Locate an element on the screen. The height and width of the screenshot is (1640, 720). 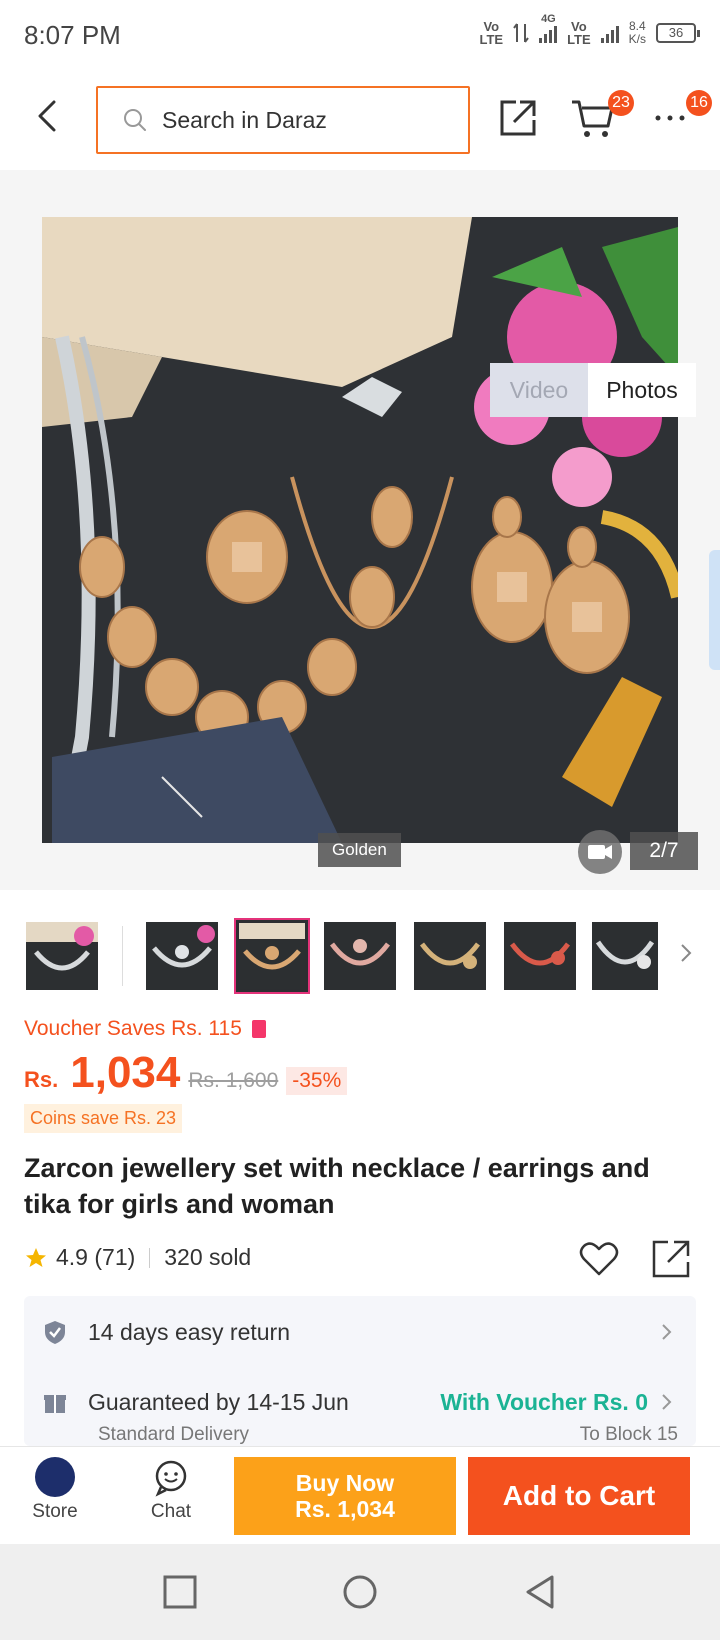
chat-button: Chat is located at coordinates (171, 1490).